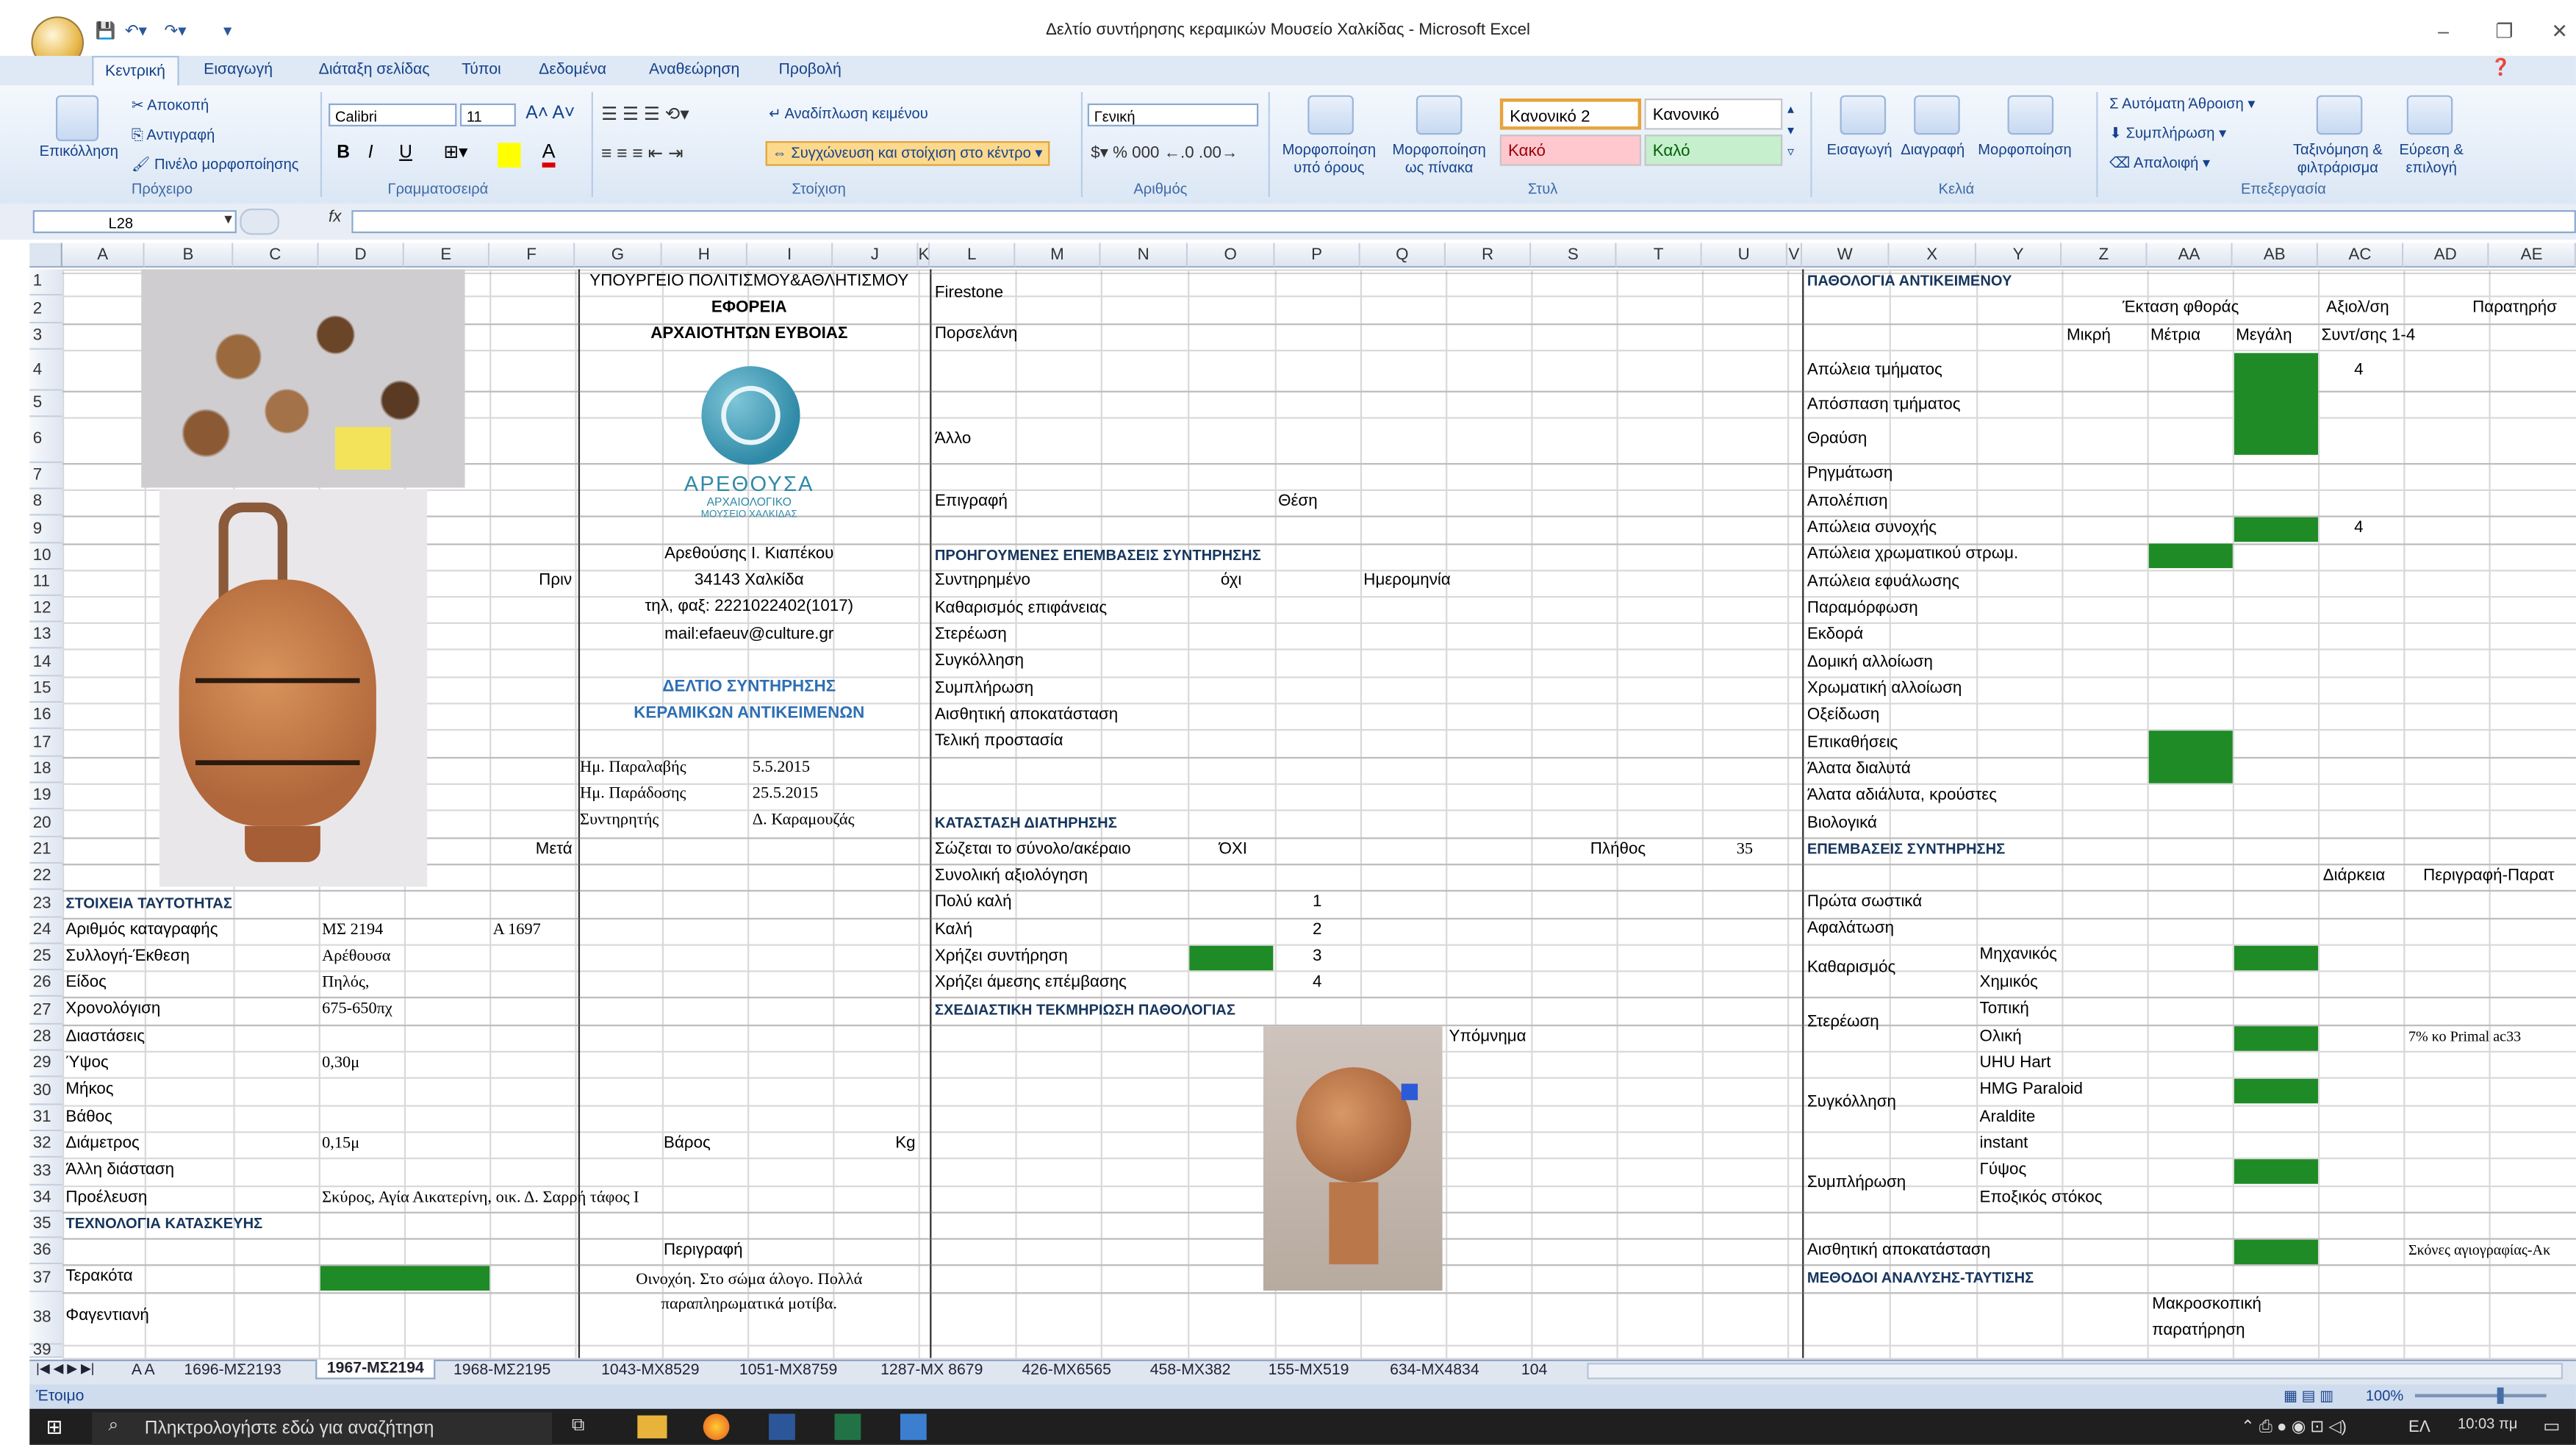 The image size is (2576, 1445). What do you see at coordinates (45, 255) in the screenshot?
I see `select-all-corner` at bounding box center [45, 255].